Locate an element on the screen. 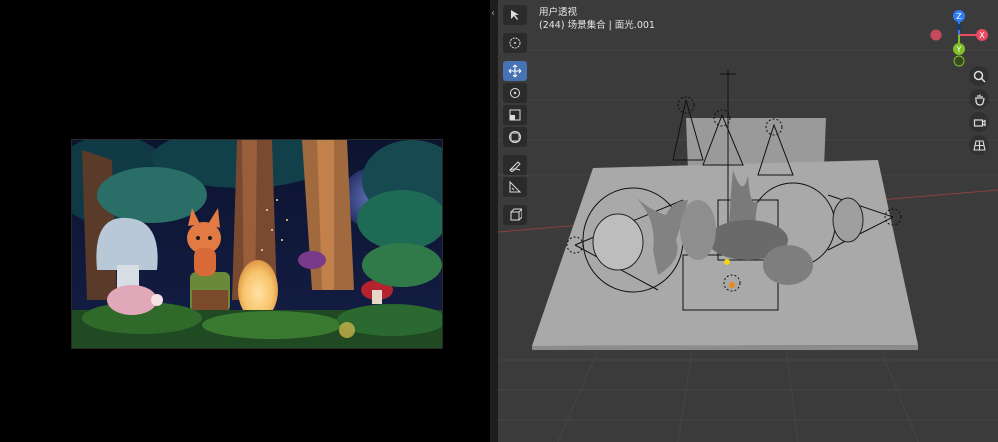  gizmo-neg-z-icon is located at coordinates (959, 27).